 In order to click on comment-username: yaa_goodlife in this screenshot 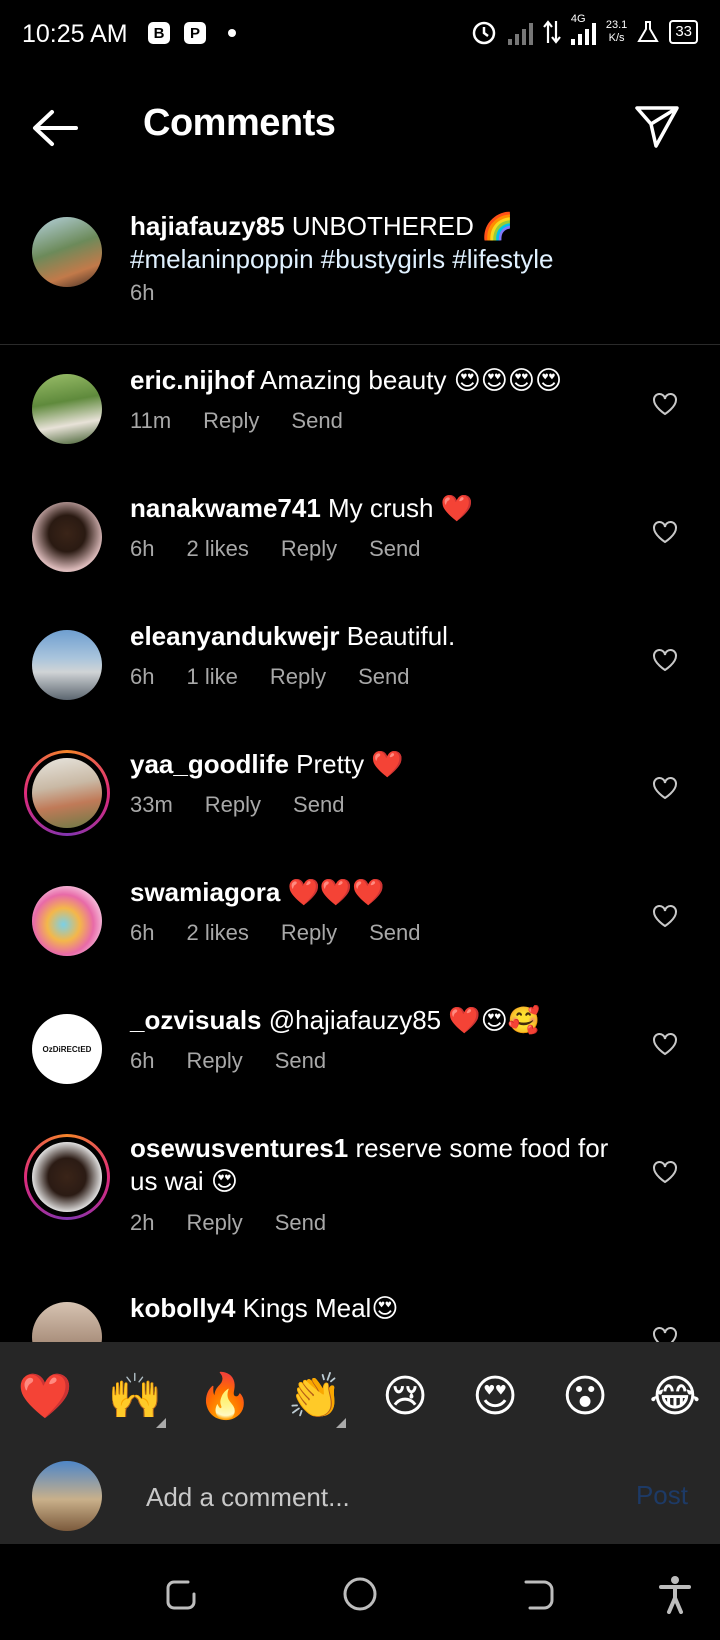, I will do `click(209, 764)`.